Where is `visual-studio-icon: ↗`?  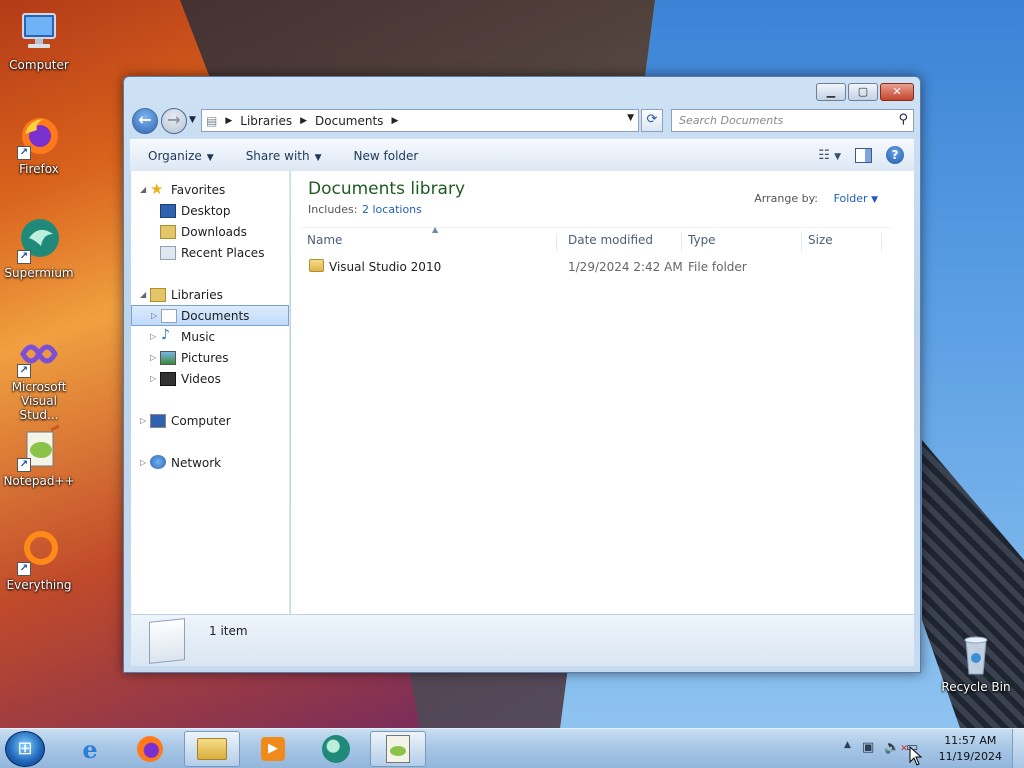 visual-studio-icon: ↗ is located at coordinates (39, 354).